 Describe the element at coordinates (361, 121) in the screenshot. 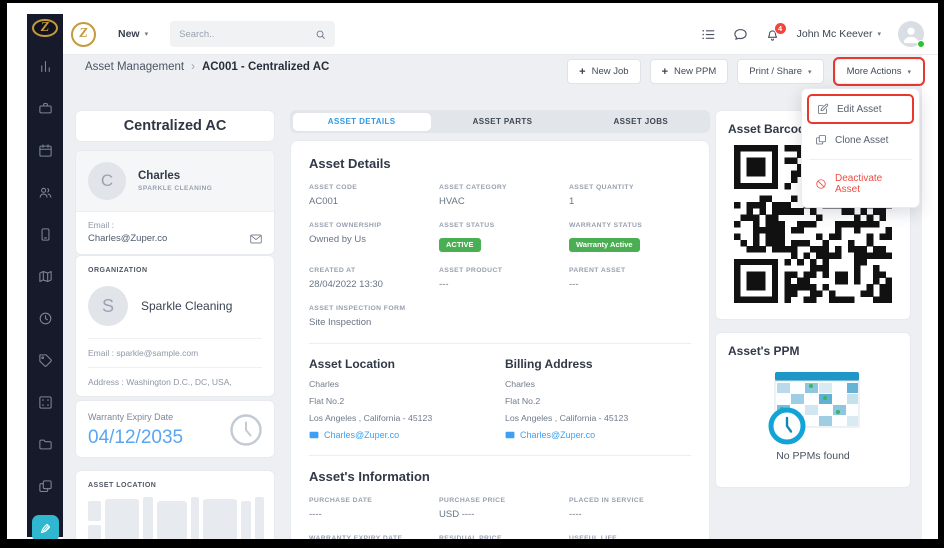

I see `tab-asset-details: ASSET DETAILS` at that location.